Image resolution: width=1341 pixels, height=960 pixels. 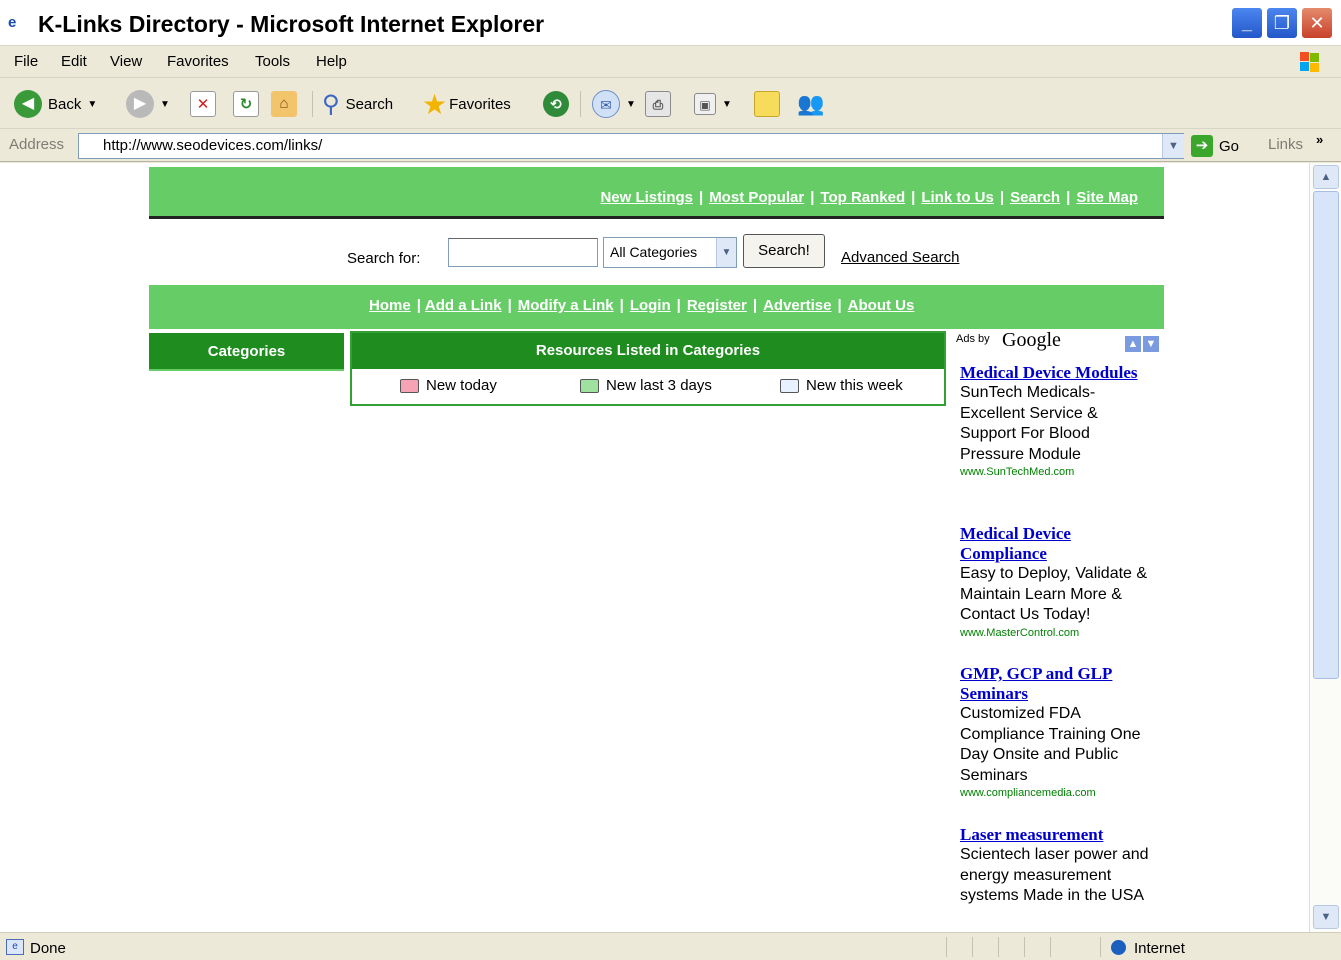 What do you see at coordinates (1058, 793) in the screenshot?
I see `ad-url: www.compliancemedia.com` at bounding box center [1058, 793].